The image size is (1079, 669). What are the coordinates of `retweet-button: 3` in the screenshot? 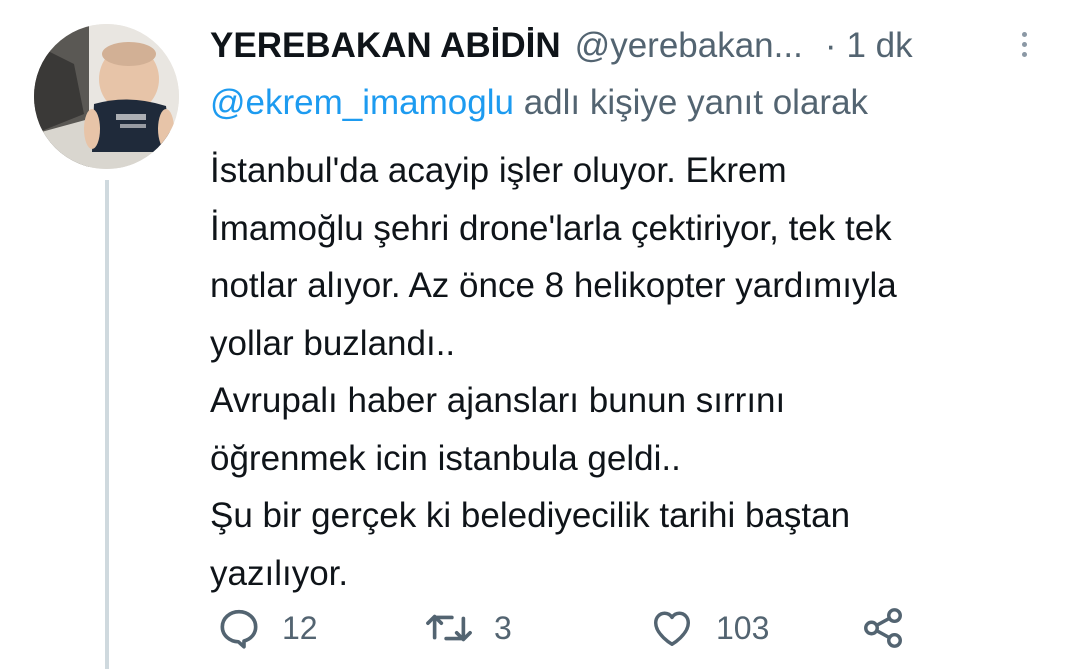 It's located at (468, 628).